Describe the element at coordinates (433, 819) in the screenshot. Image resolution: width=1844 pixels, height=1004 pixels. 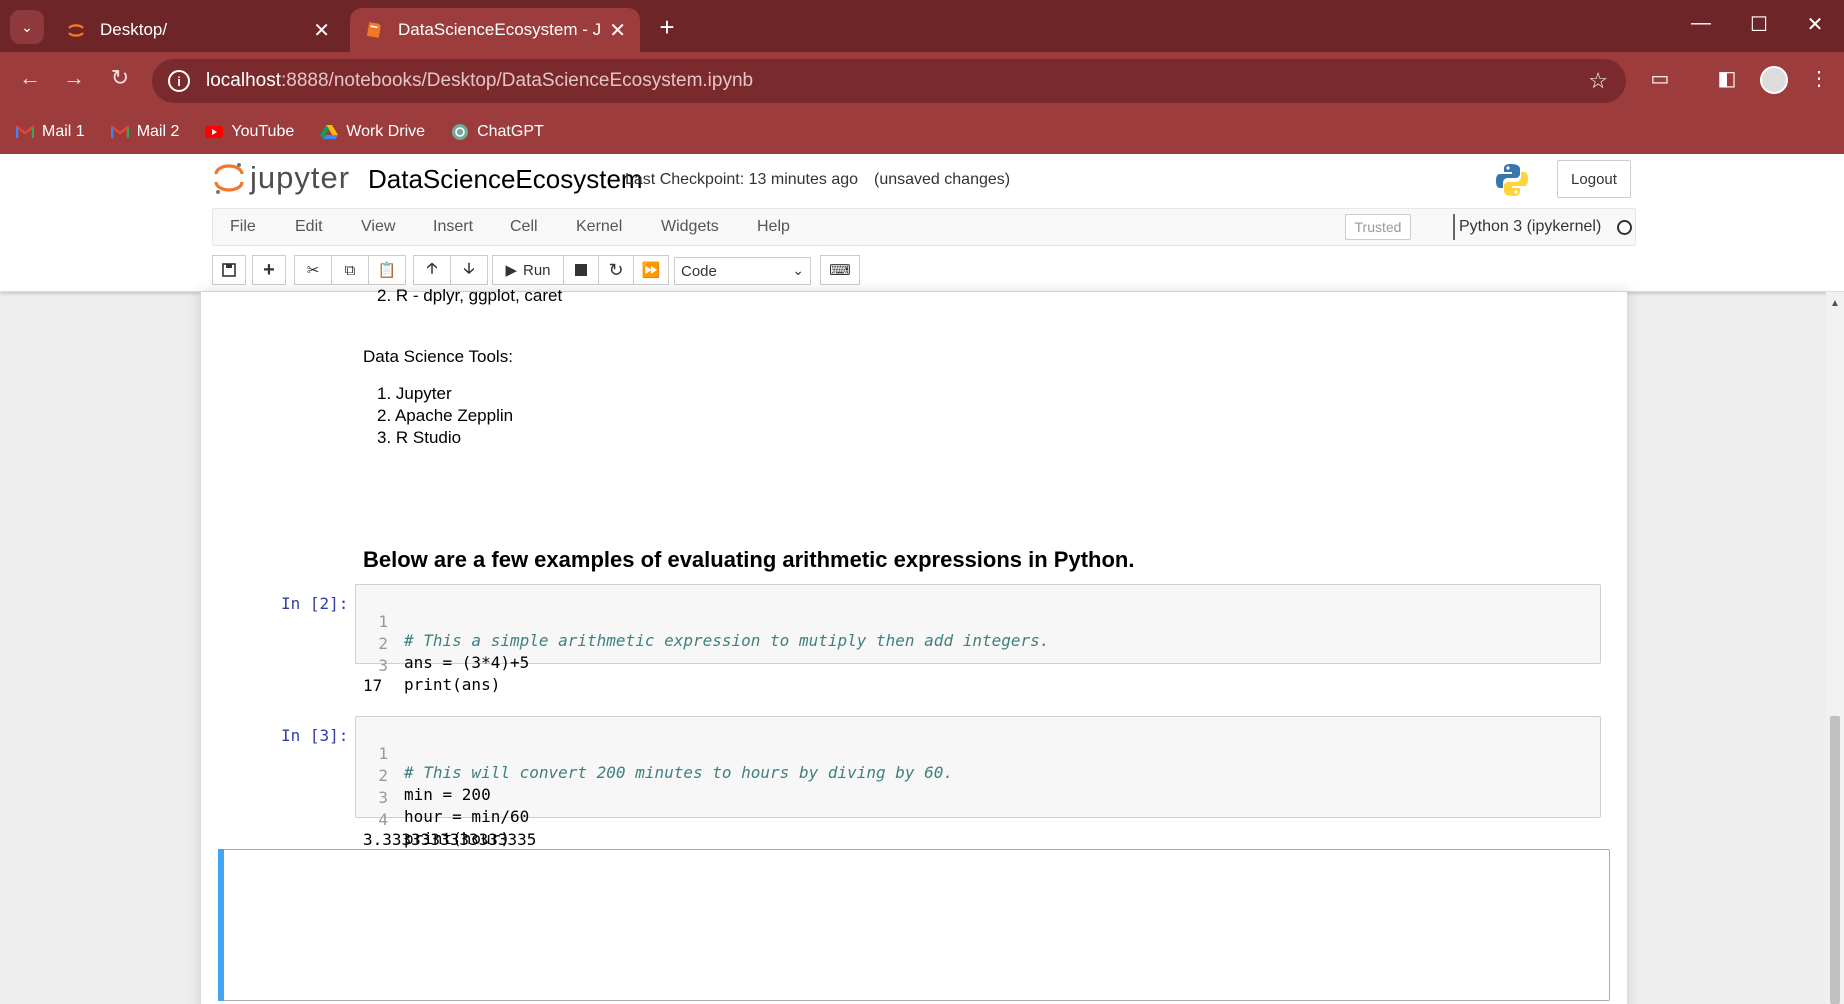
I see `code-line: 4 print(hour)` at that location.